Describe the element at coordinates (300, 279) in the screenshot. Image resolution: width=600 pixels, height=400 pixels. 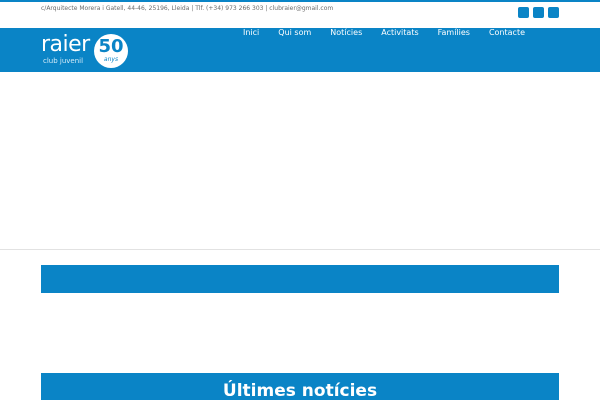
I see `blue-banner` at that location.